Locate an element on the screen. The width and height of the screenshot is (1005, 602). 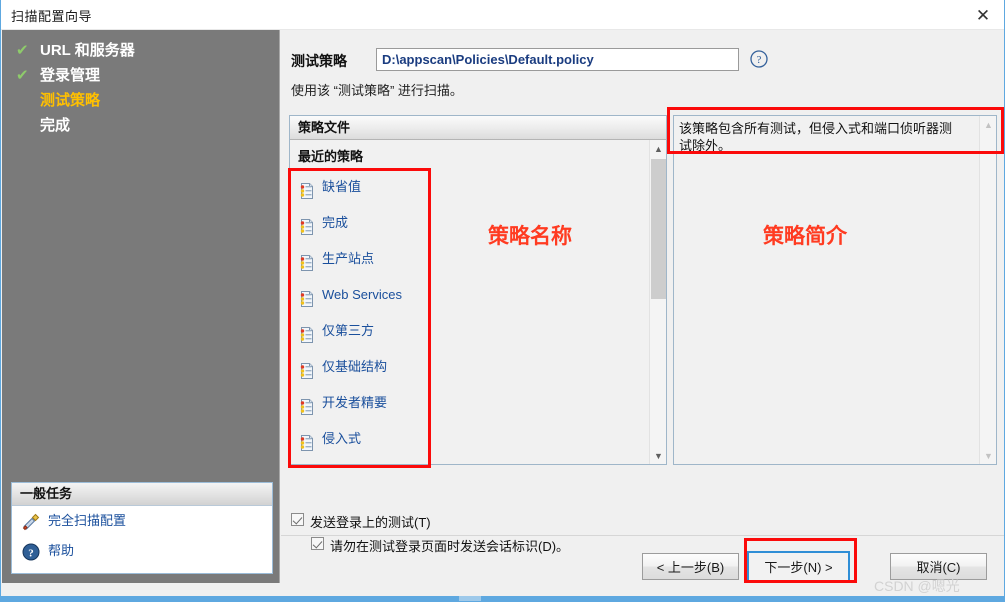
sidebar-item-url-server: ✔ URL 和服务器 is located at coordinates (141, 50).